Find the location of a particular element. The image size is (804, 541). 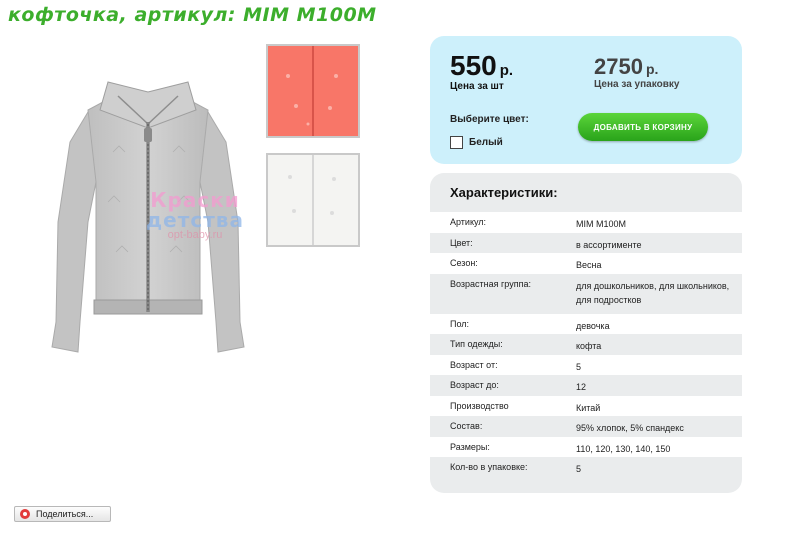

table-row: Артикул: MIM M100M is located at coordinates (586, 222).